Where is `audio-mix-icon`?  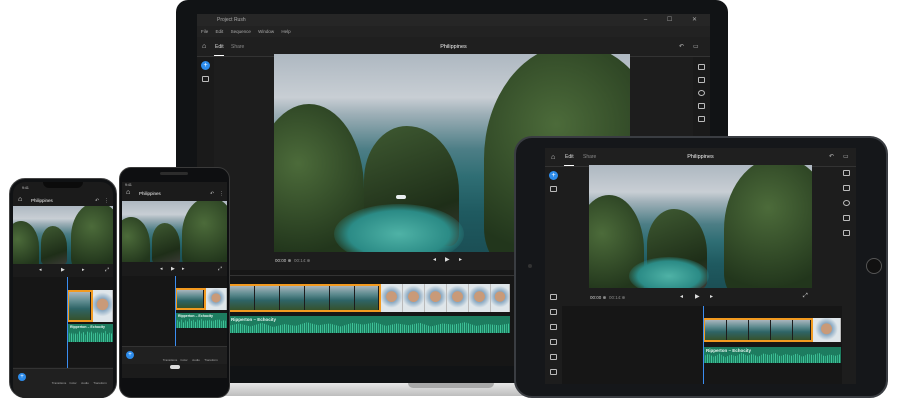
audio-mix-icon is located at coordinates (553, 372).